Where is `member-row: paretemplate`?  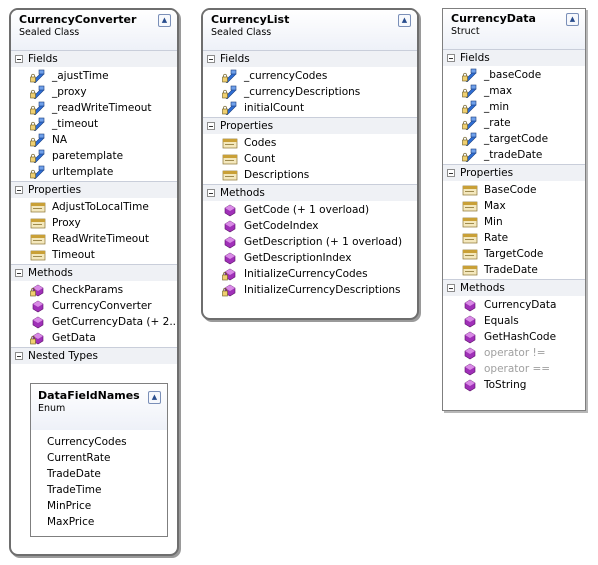
member-row: paretemplate is located at coordinates (94, 156).